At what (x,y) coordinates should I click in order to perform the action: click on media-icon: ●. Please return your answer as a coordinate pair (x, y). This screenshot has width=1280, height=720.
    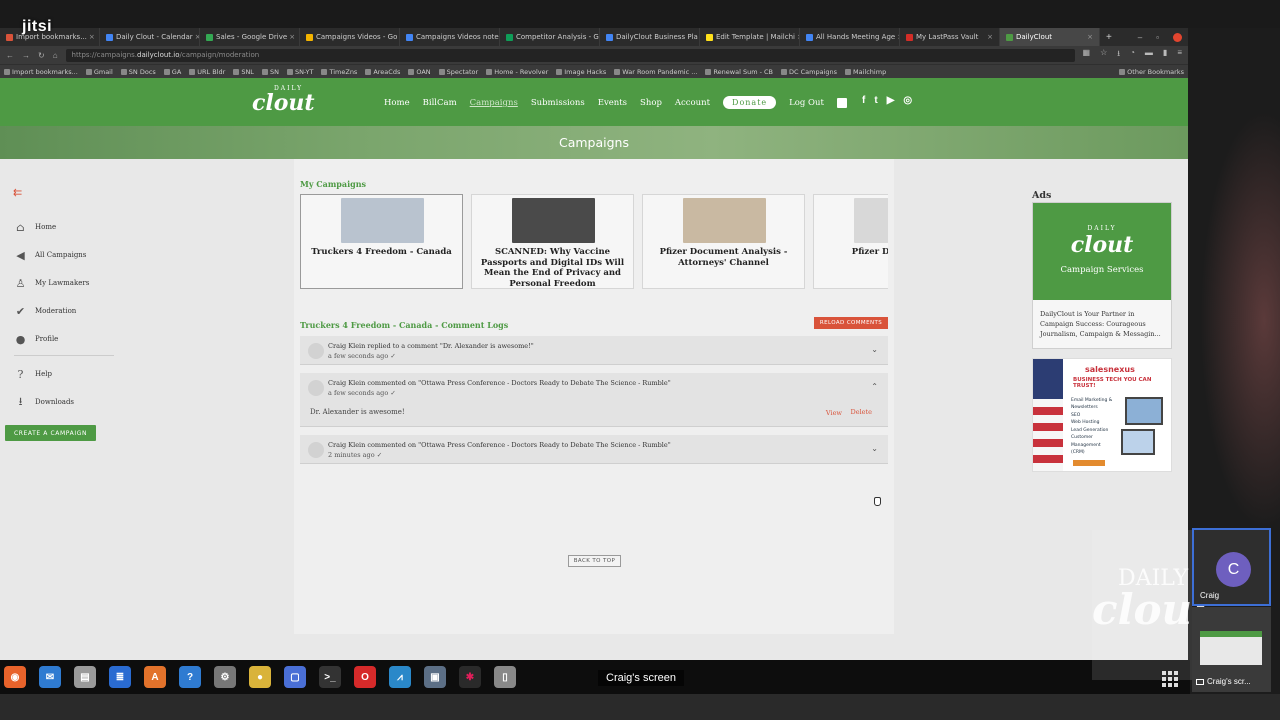
    Looking at the image, I should click on (260, 677).